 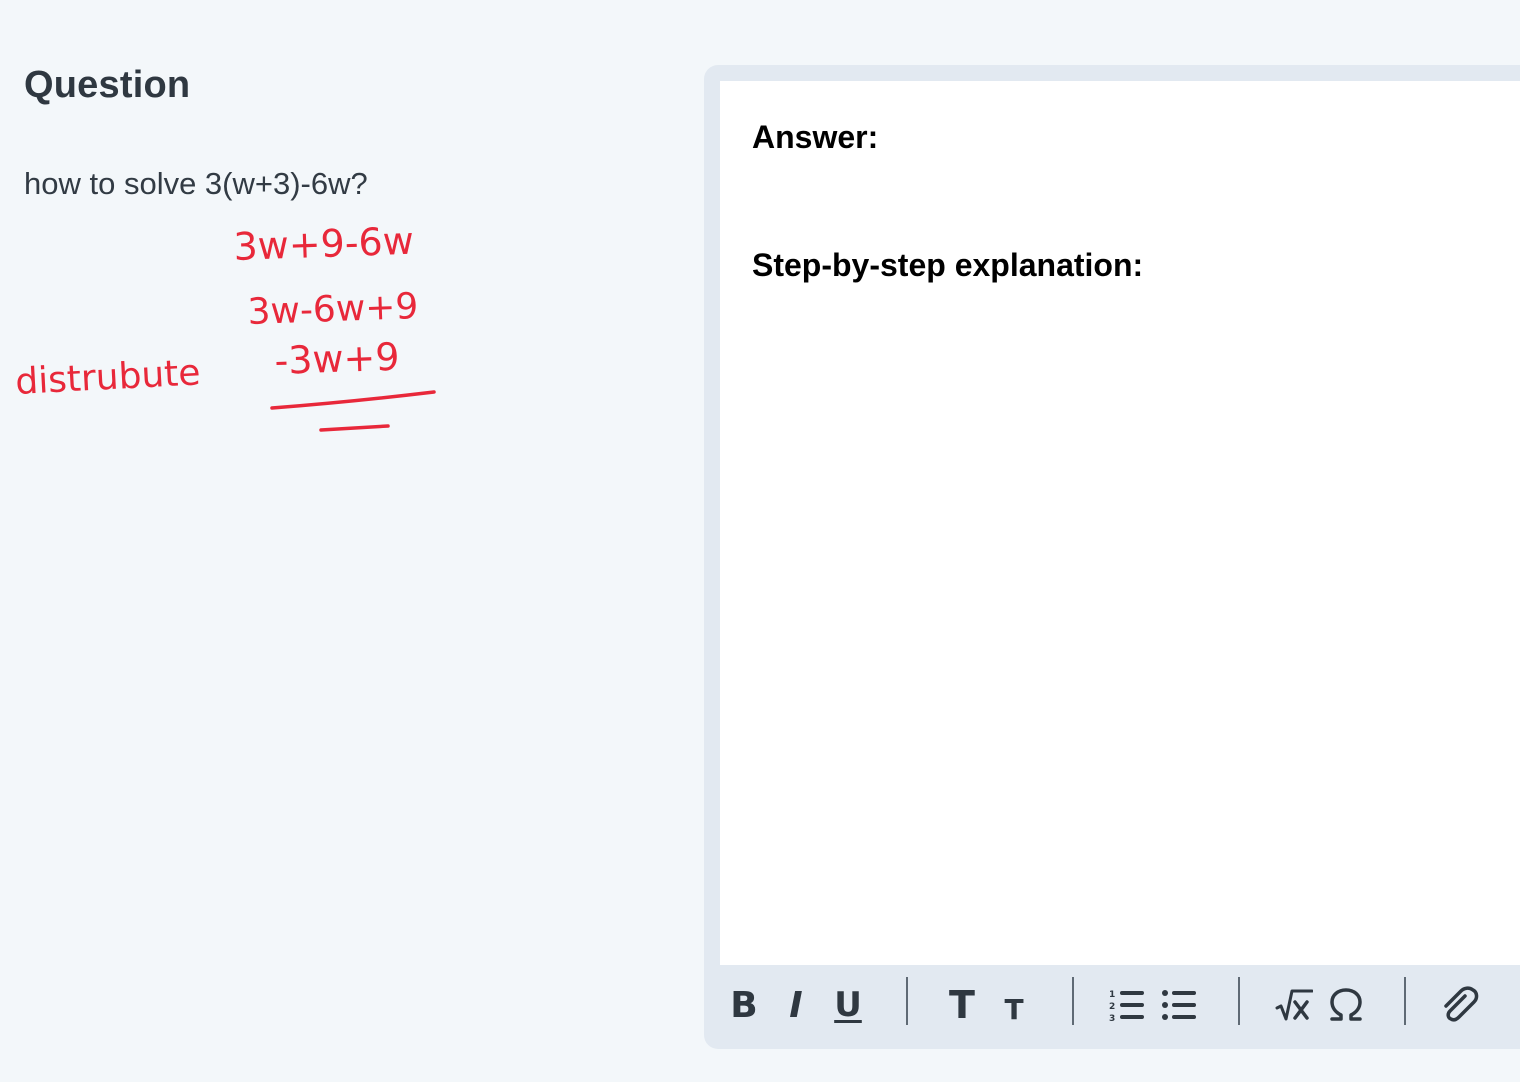 I want to click on underline-icon: U, so click(x=848, y=1005).